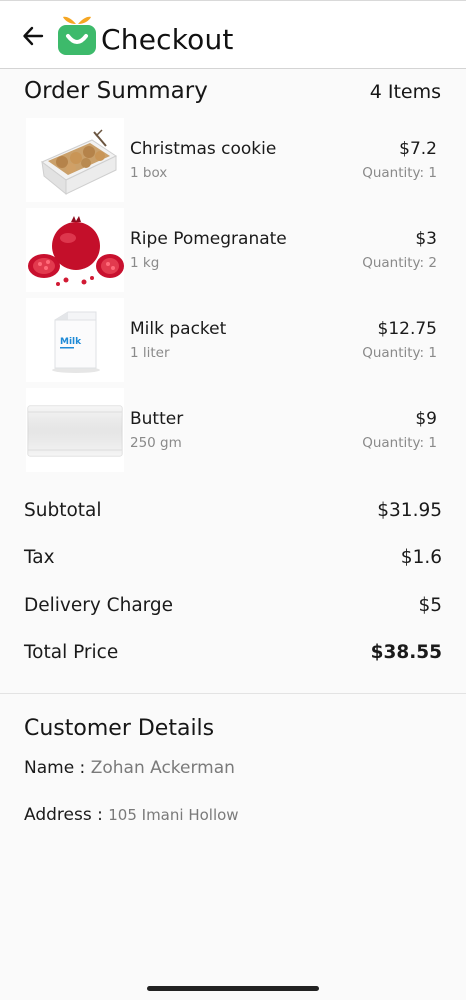 This screenshot has width=466, height=1000. Describe the element at coordinates (233, 431) in the screenshot. I see `order-item-butter: Butter 250 gm $9 Quantity: 1` at that location.